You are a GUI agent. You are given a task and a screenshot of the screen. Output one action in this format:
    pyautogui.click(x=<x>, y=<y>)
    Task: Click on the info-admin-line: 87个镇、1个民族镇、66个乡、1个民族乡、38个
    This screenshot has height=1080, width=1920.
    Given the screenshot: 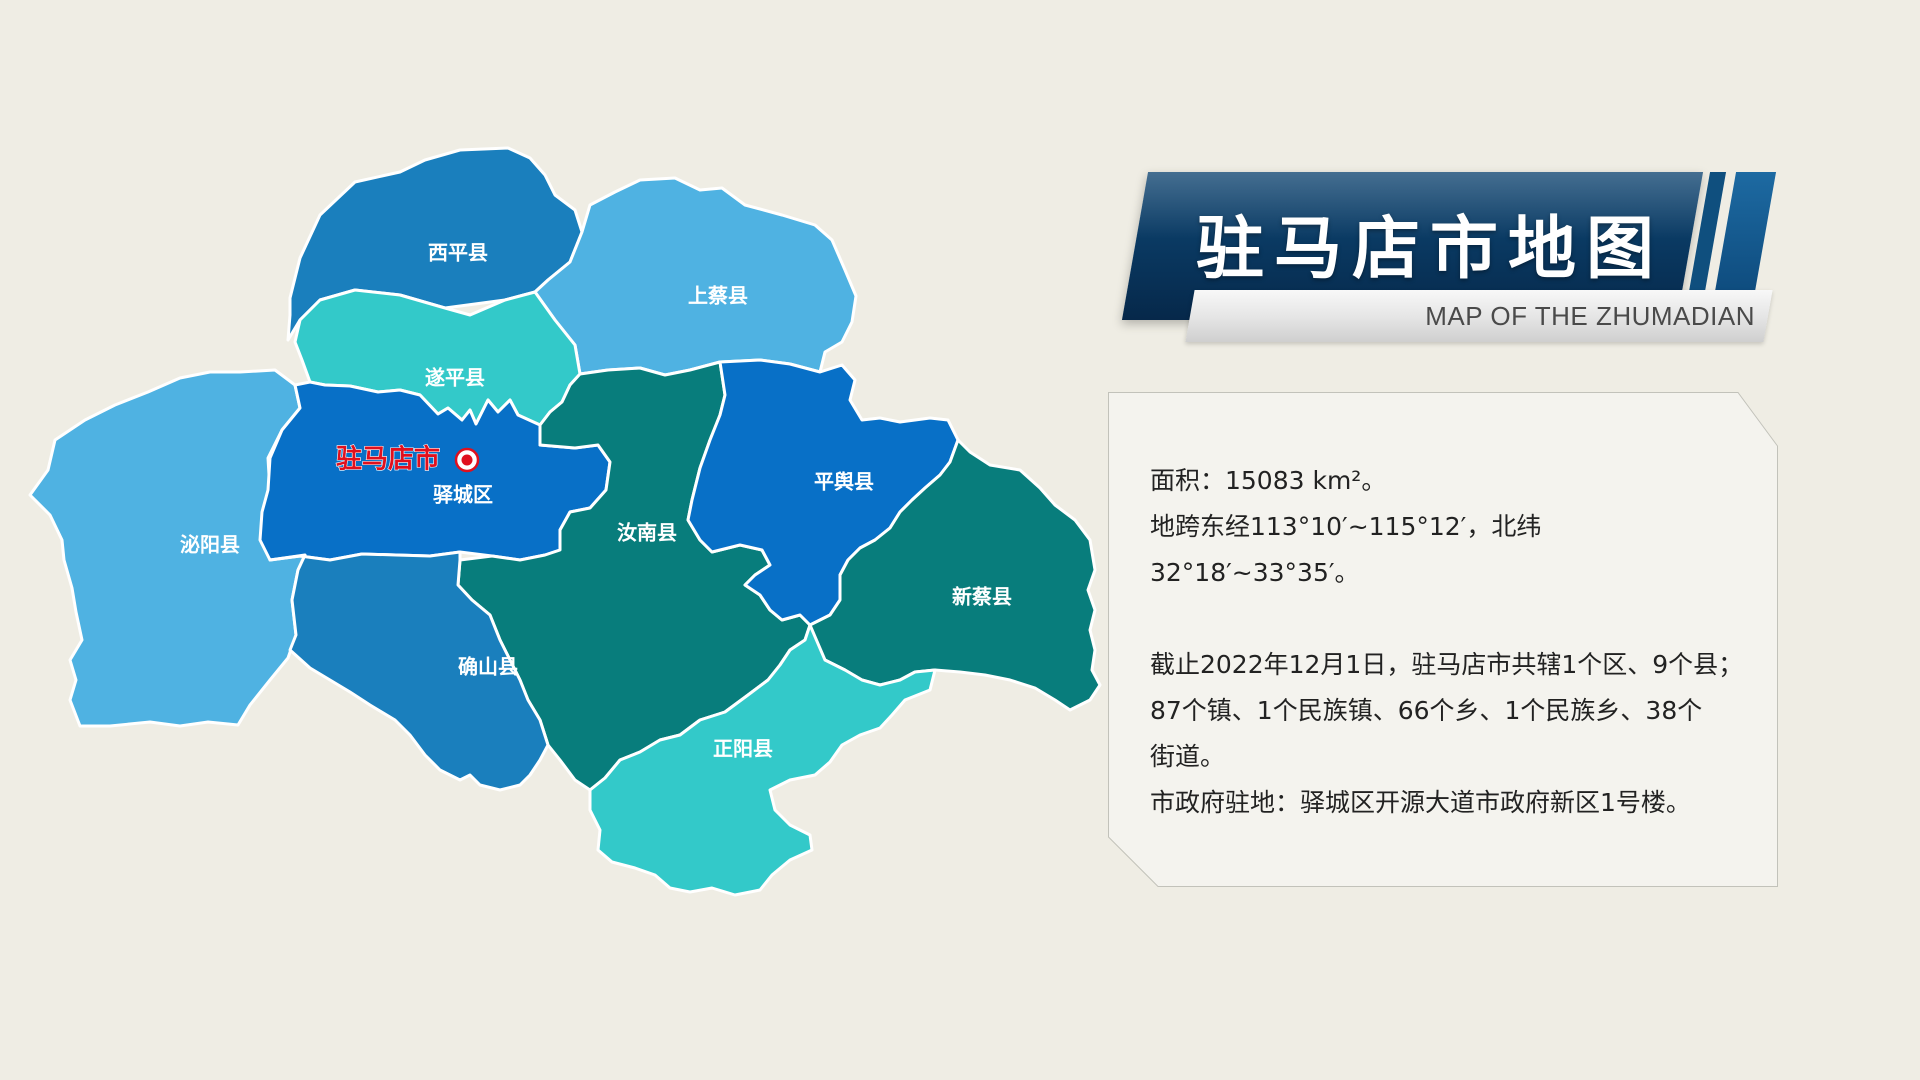 What is the action you would take?
    pyautogui.click(x=1426, y=710)
    